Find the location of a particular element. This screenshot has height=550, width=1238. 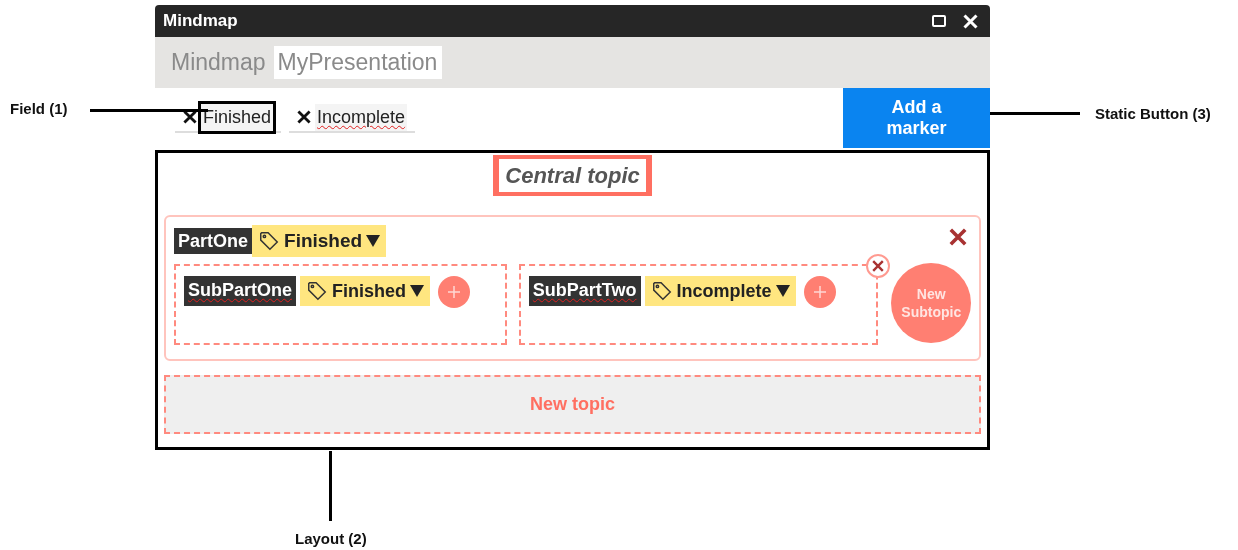

marker-label: Finished is located at coordinates (237, 117).